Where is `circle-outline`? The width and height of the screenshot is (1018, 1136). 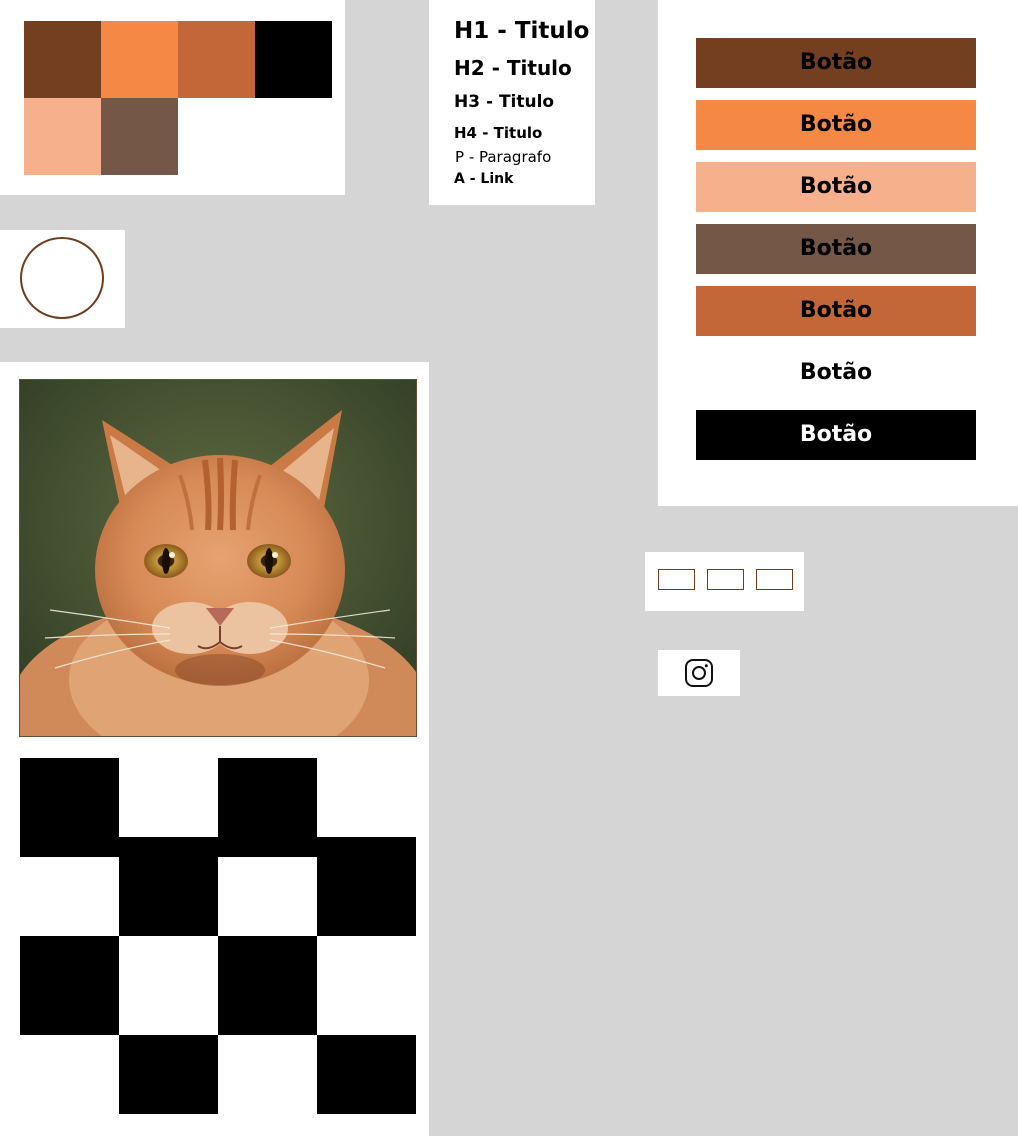 circle-outline is located at coordinates (62, 278).